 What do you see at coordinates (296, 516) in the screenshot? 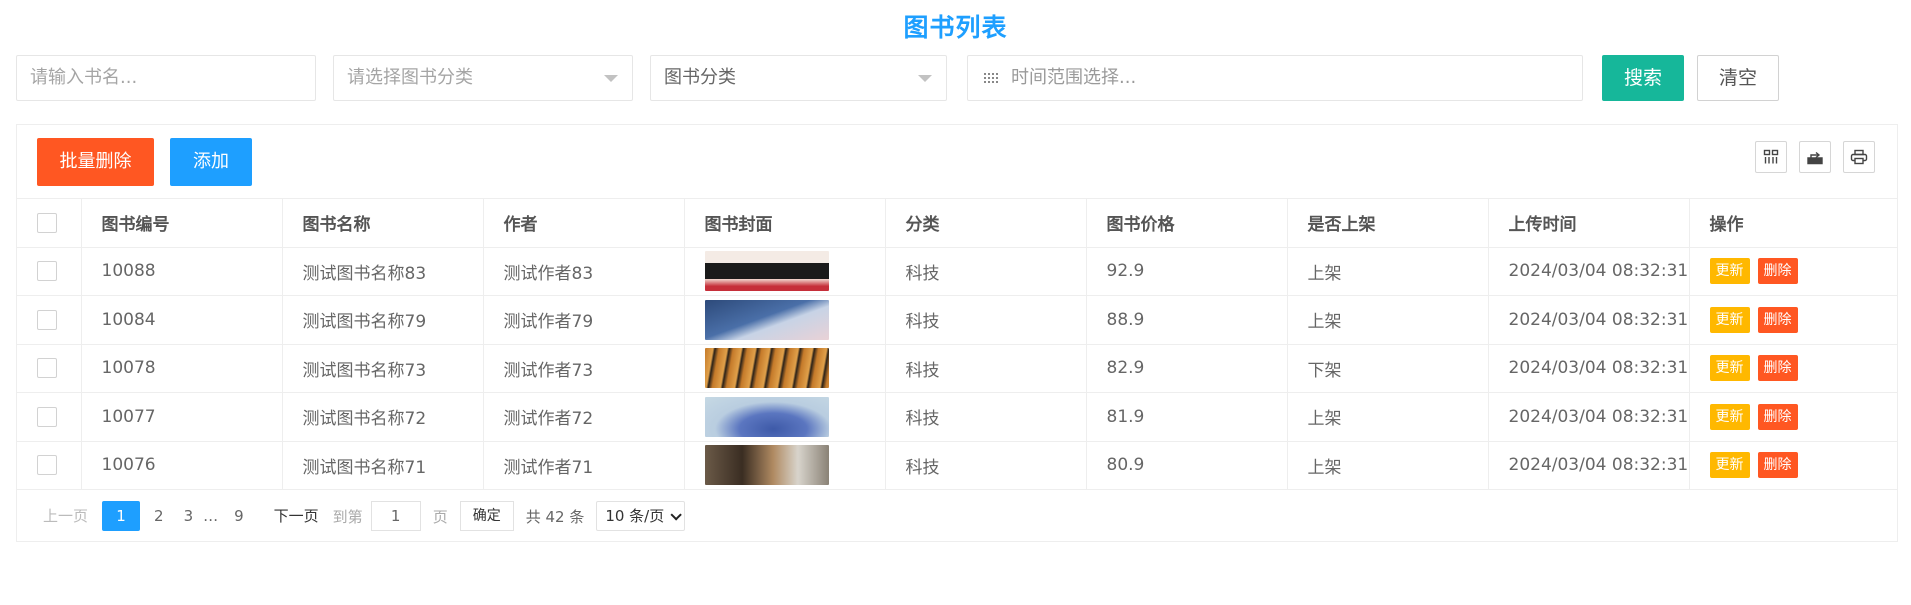
I see `next-page-link: 下一页` at bounding box center [296, 516].